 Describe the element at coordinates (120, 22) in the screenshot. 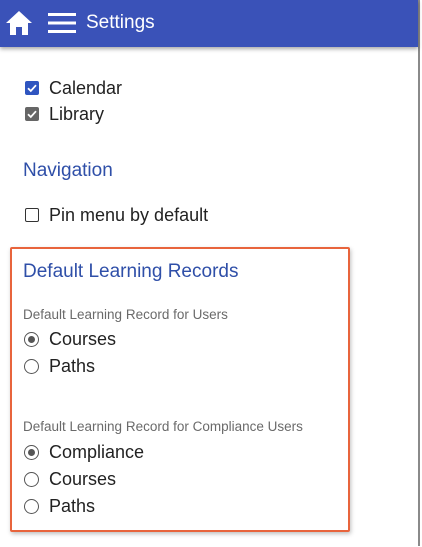

I see `page-title: Settings` at that location.